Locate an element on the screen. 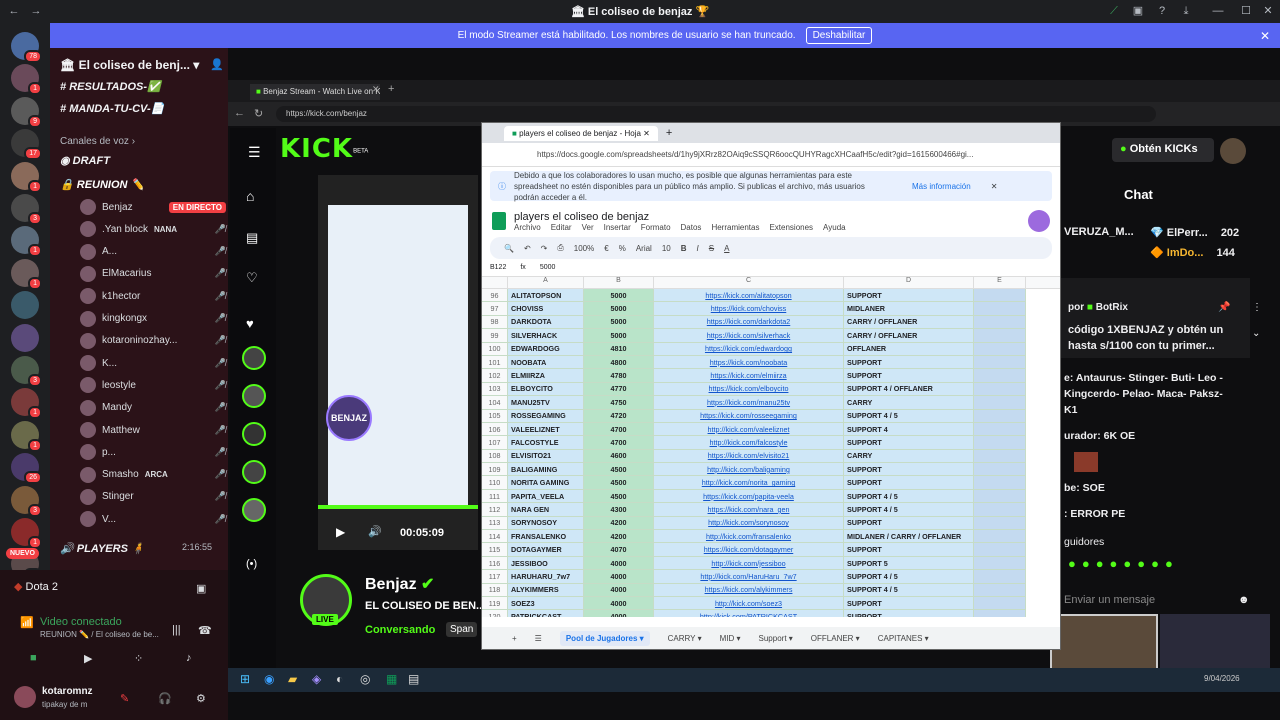  table-cell: SUPPORT 4 is located at coordinates (909, 429).